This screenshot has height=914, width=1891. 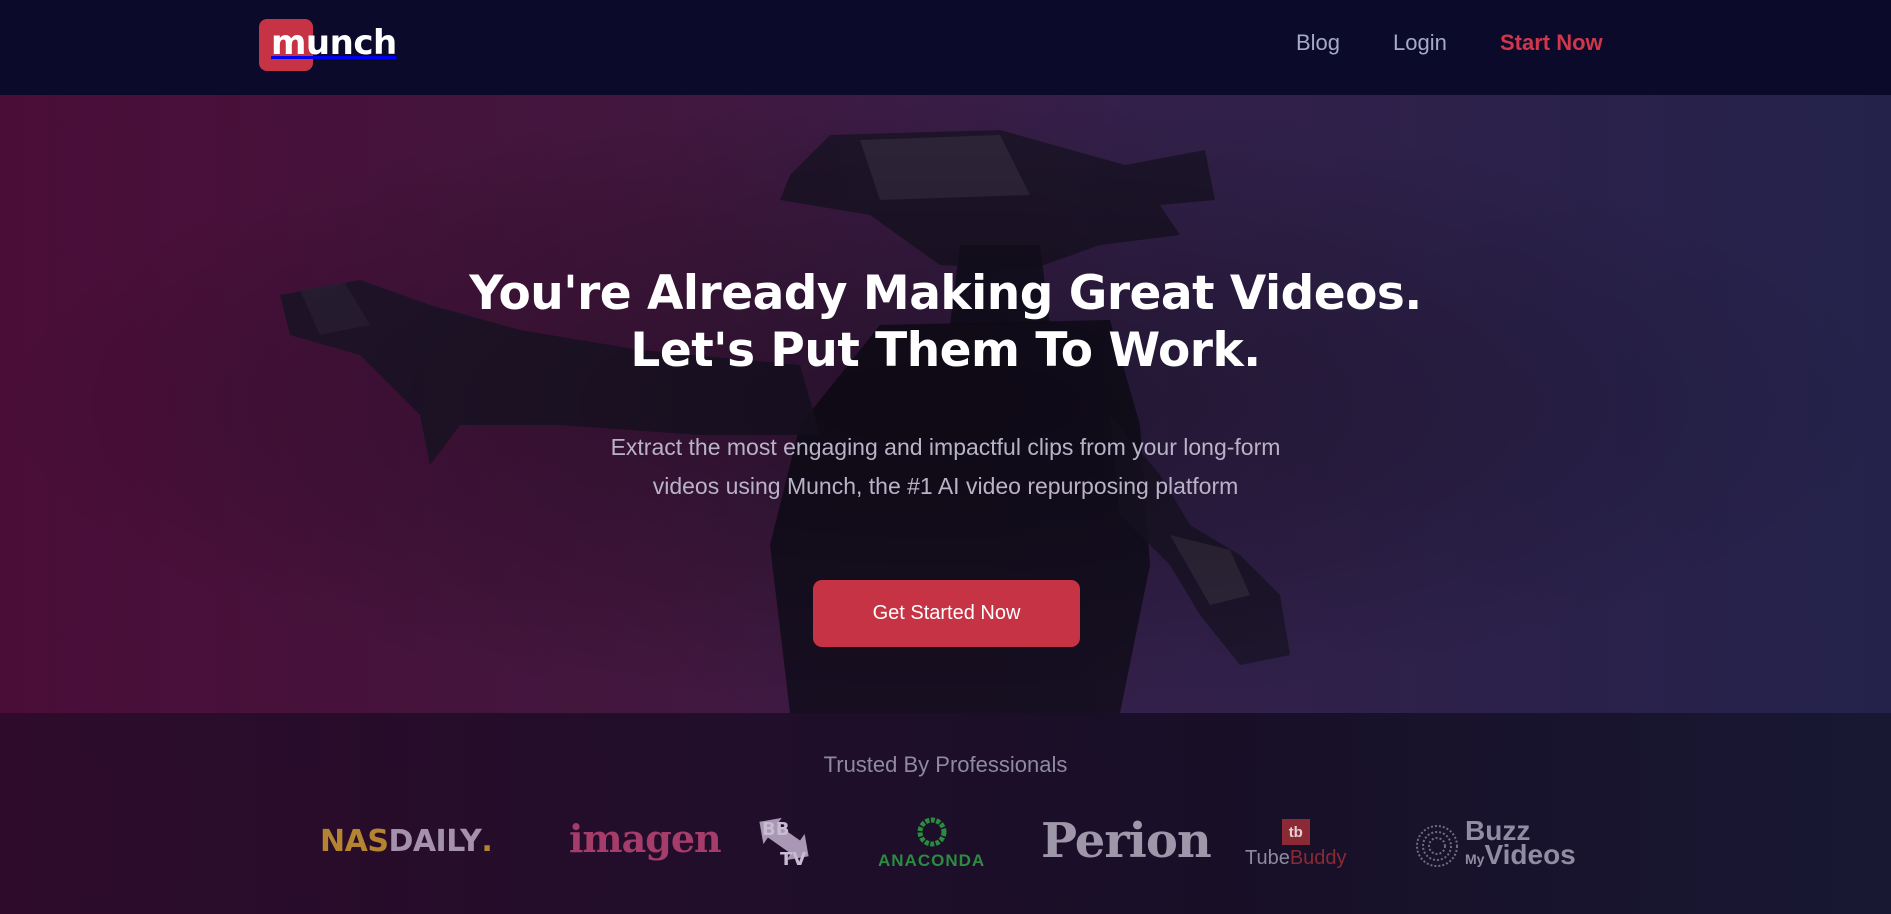 I want to click on nasdaily-logo-part2: DAILY, so click(x=435, y=841).